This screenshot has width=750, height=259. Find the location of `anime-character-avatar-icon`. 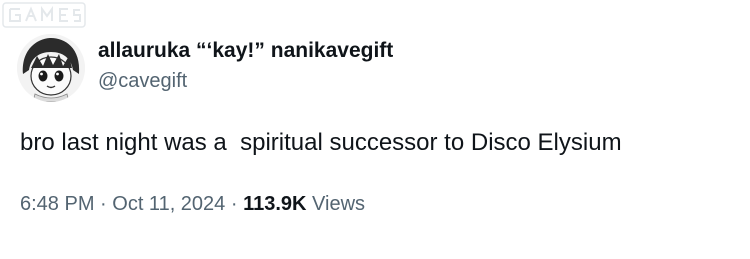

anime-character-avatar-icon is located at coordinates (51, 68).